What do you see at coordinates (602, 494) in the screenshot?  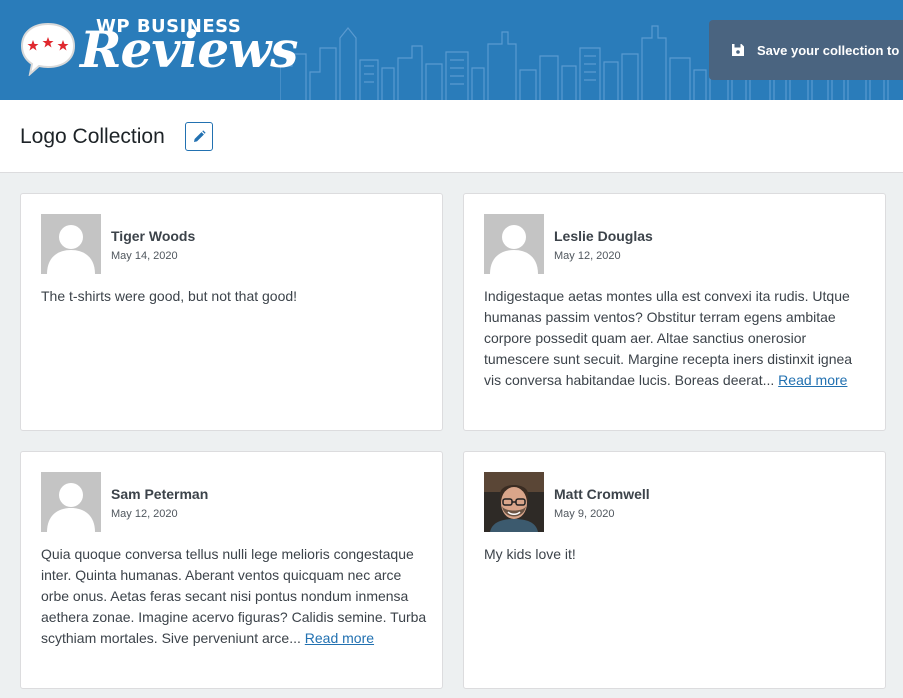 I see `reviewer-name: Matt Cromwell` at bounding box center [602, 494].